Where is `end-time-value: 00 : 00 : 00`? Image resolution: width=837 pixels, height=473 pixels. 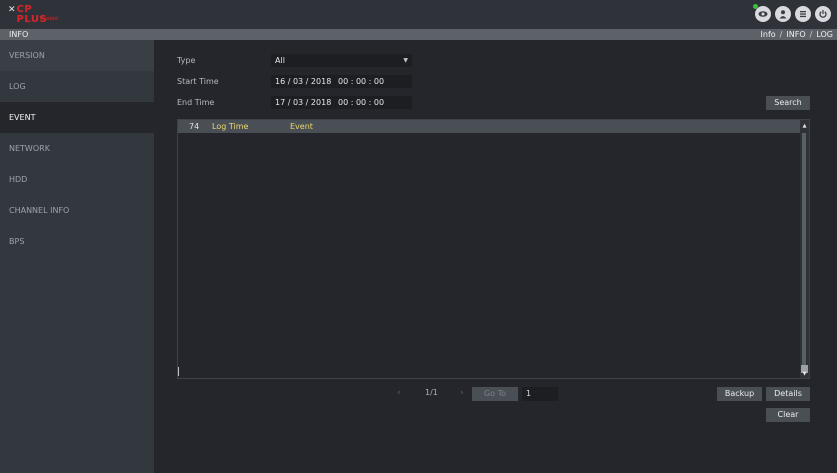 end-time-value: 00 : 00 : 00 is located at coordinates (361, 102).